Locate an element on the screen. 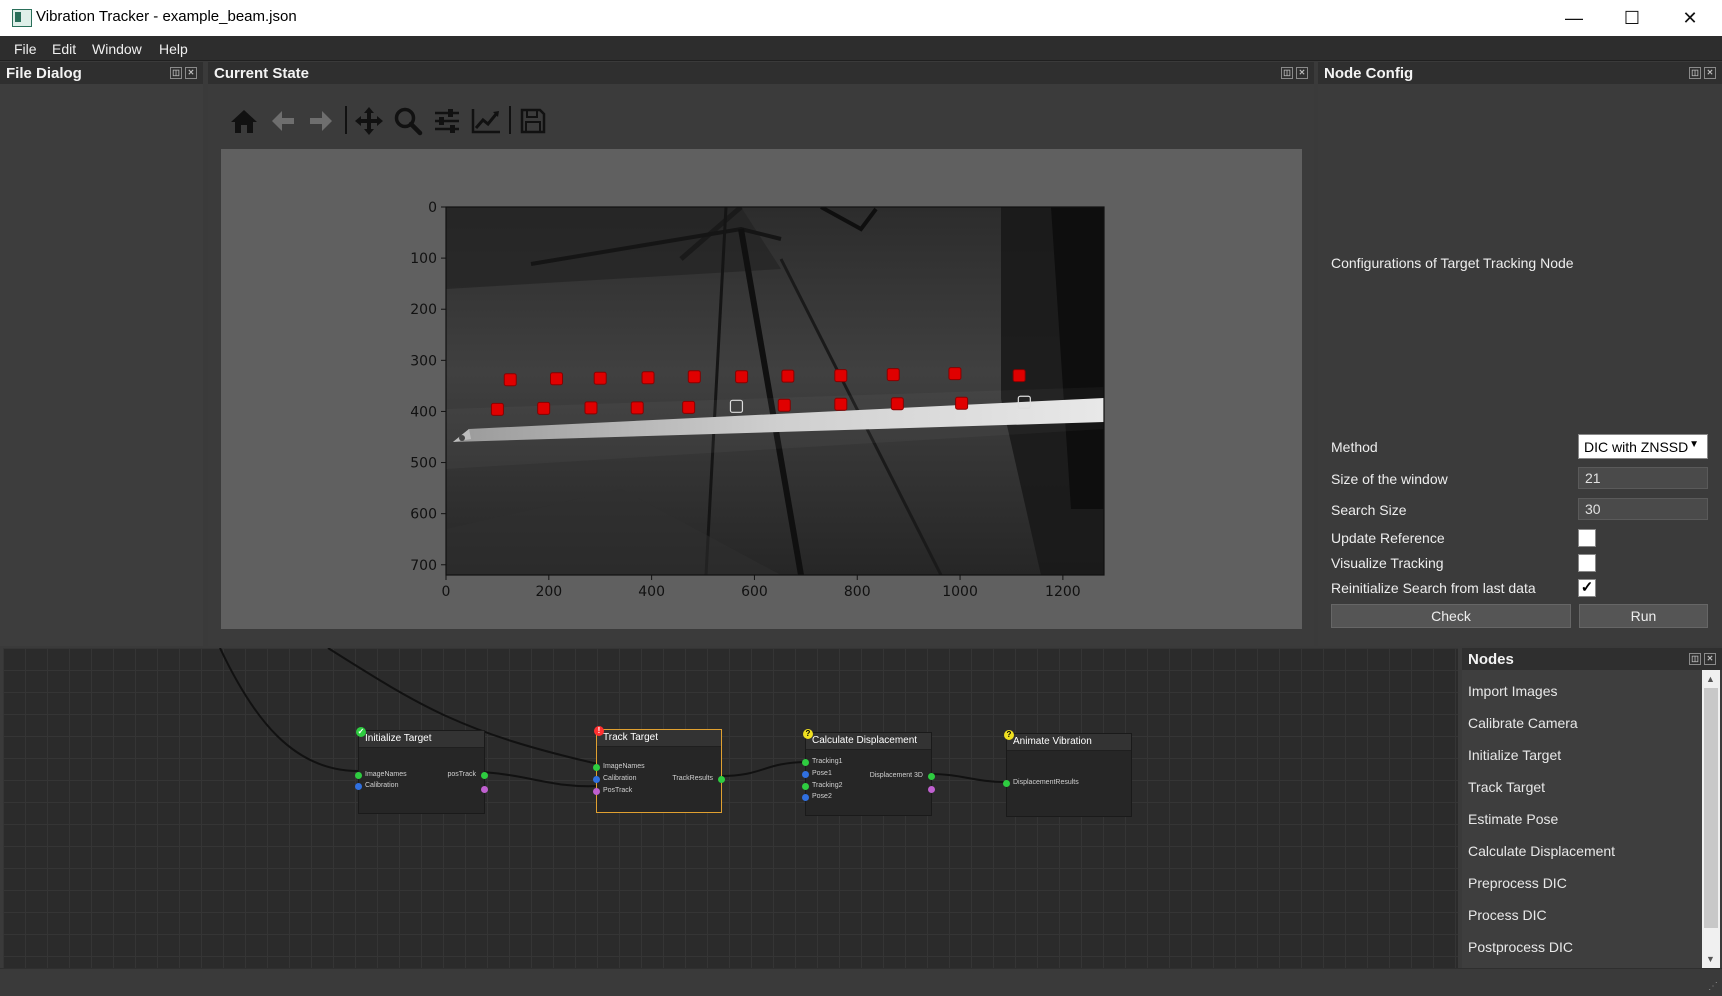 Image resolution: width=1722 pixels, height=996 pixels. search-size-label: Search Size is located at coordinates (1369, 510).